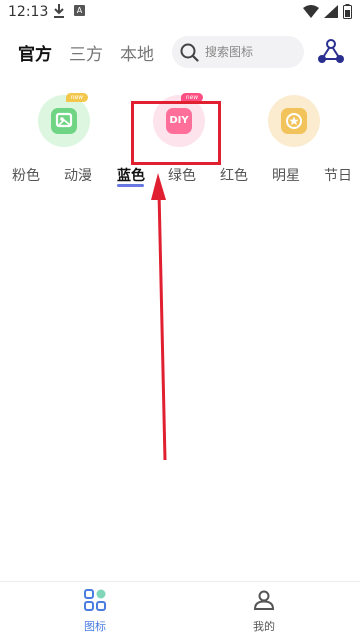 This screenshot has width=360, height=639. I want to click on category-tab-red: 红色, so click(234, 175).